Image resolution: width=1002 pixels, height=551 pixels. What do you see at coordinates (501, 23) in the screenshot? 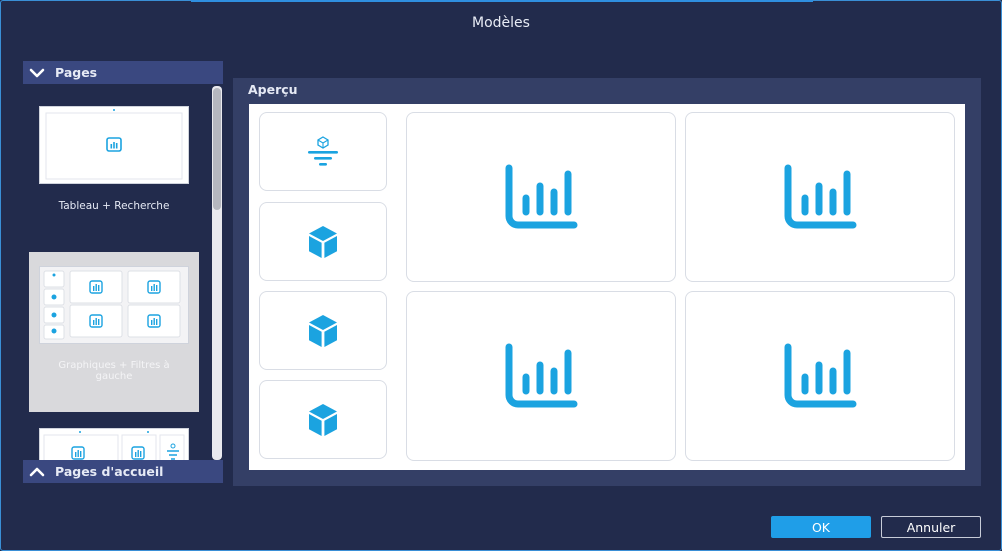
I see `dialog-title: Modèles` at bounding box center [501, 23].